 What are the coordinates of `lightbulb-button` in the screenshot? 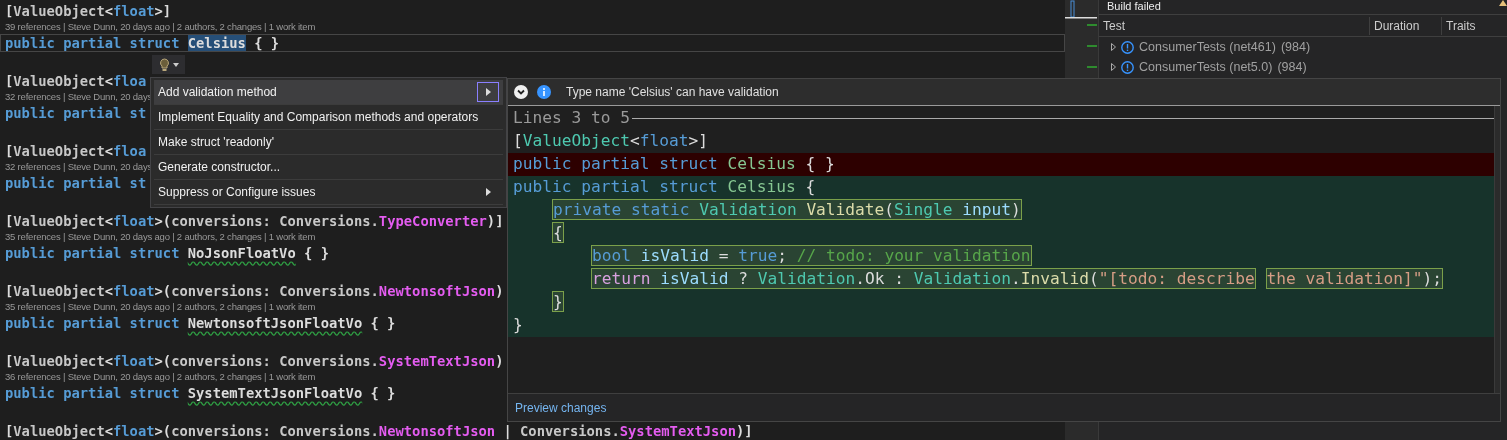 It's located at (168, 64).